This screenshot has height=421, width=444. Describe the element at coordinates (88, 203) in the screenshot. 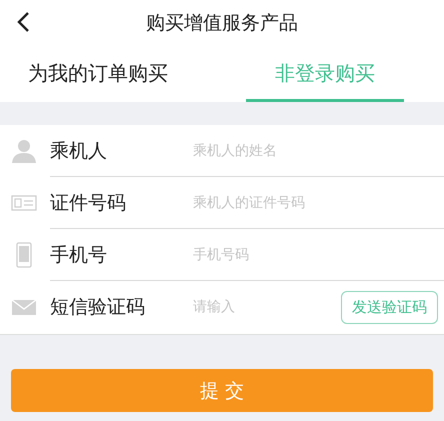

I see `field-label: 证件号码` at that location.